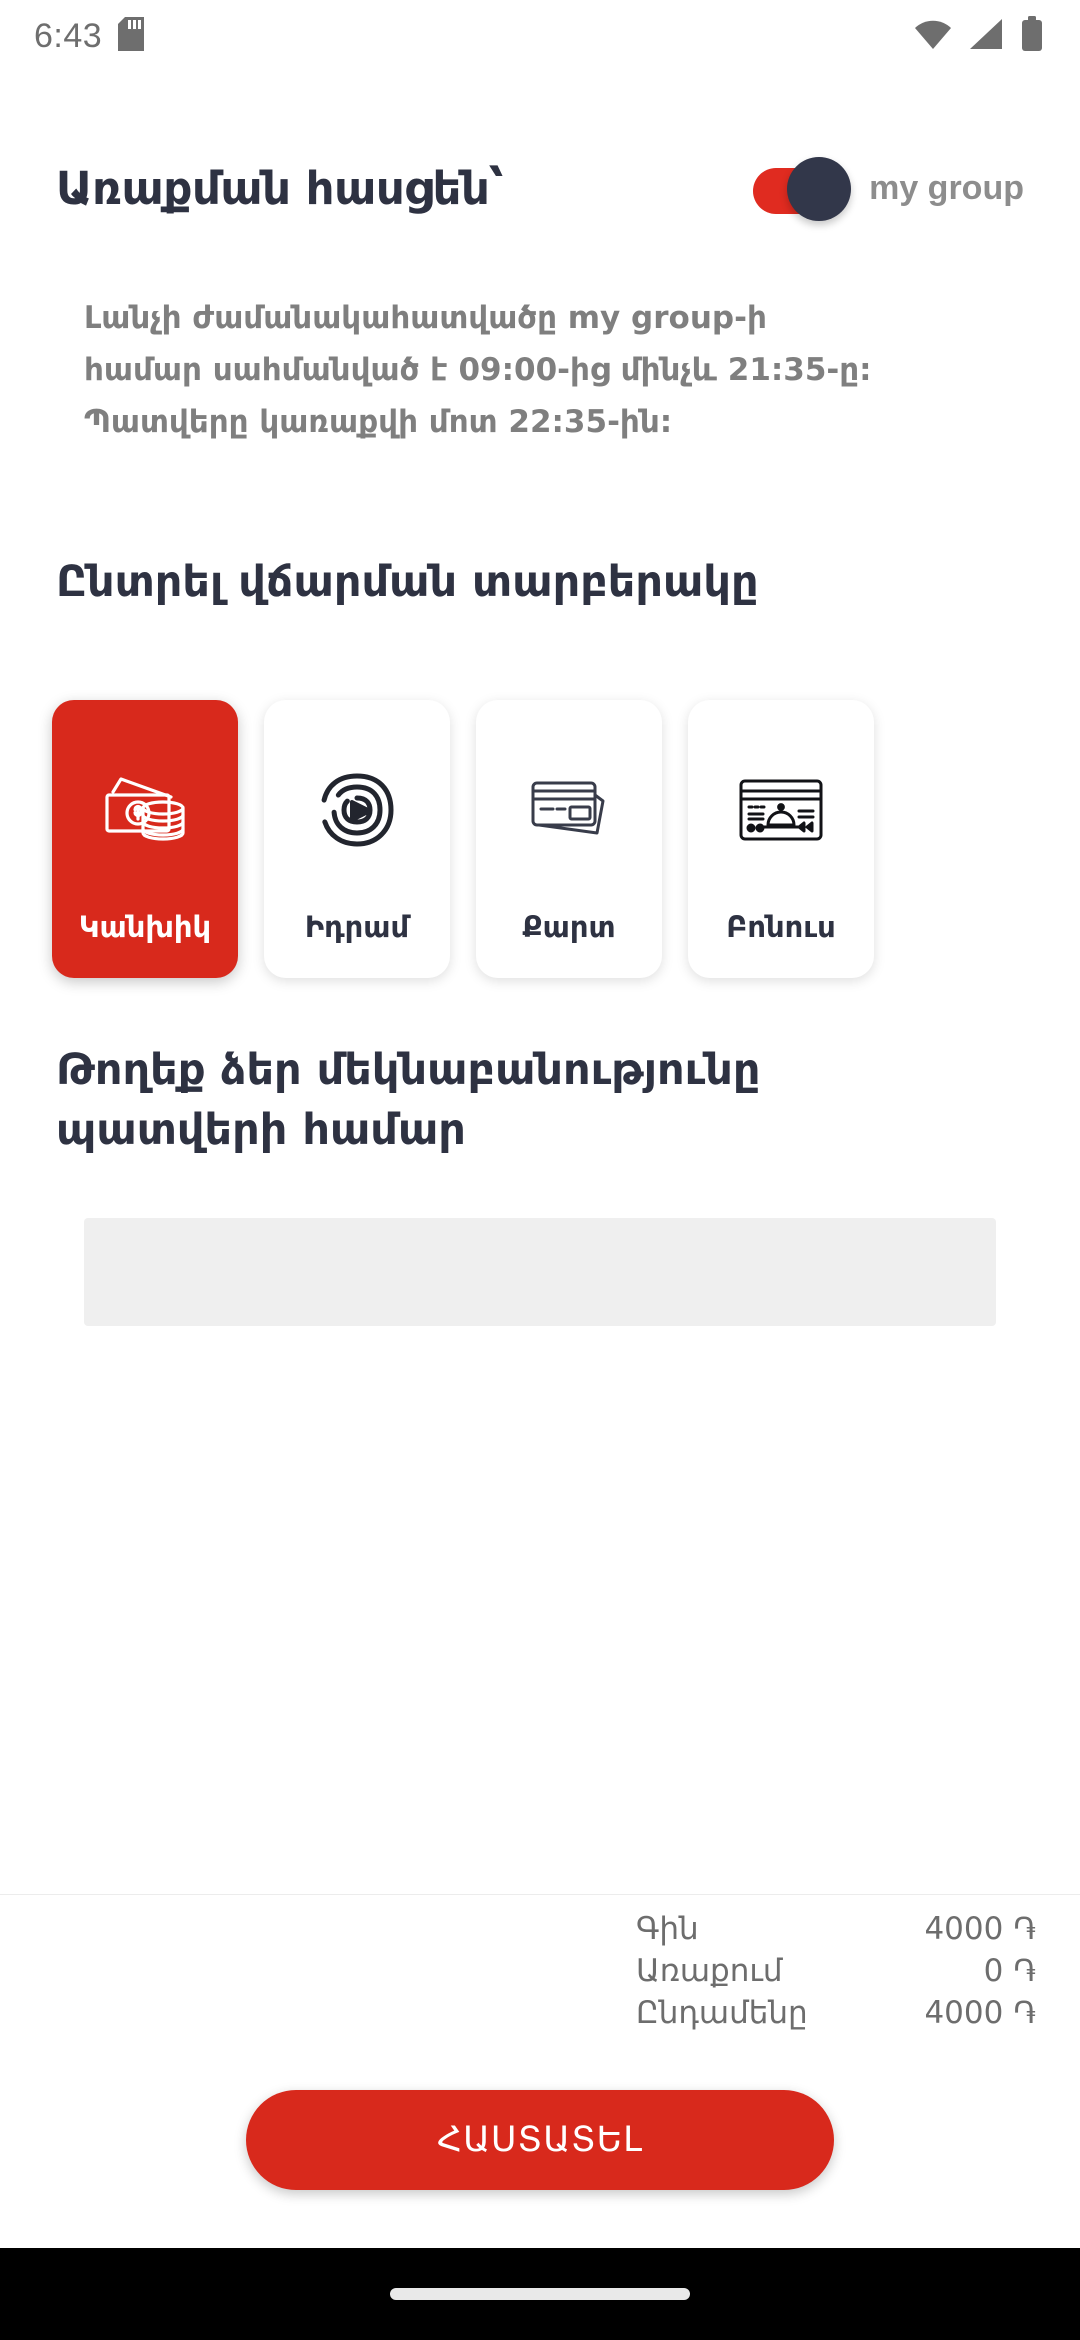 The image size is (1080, 2340). Describe the element at coordinates (946, 187) in the screenshot. I see `brand-name: my group` at that location.